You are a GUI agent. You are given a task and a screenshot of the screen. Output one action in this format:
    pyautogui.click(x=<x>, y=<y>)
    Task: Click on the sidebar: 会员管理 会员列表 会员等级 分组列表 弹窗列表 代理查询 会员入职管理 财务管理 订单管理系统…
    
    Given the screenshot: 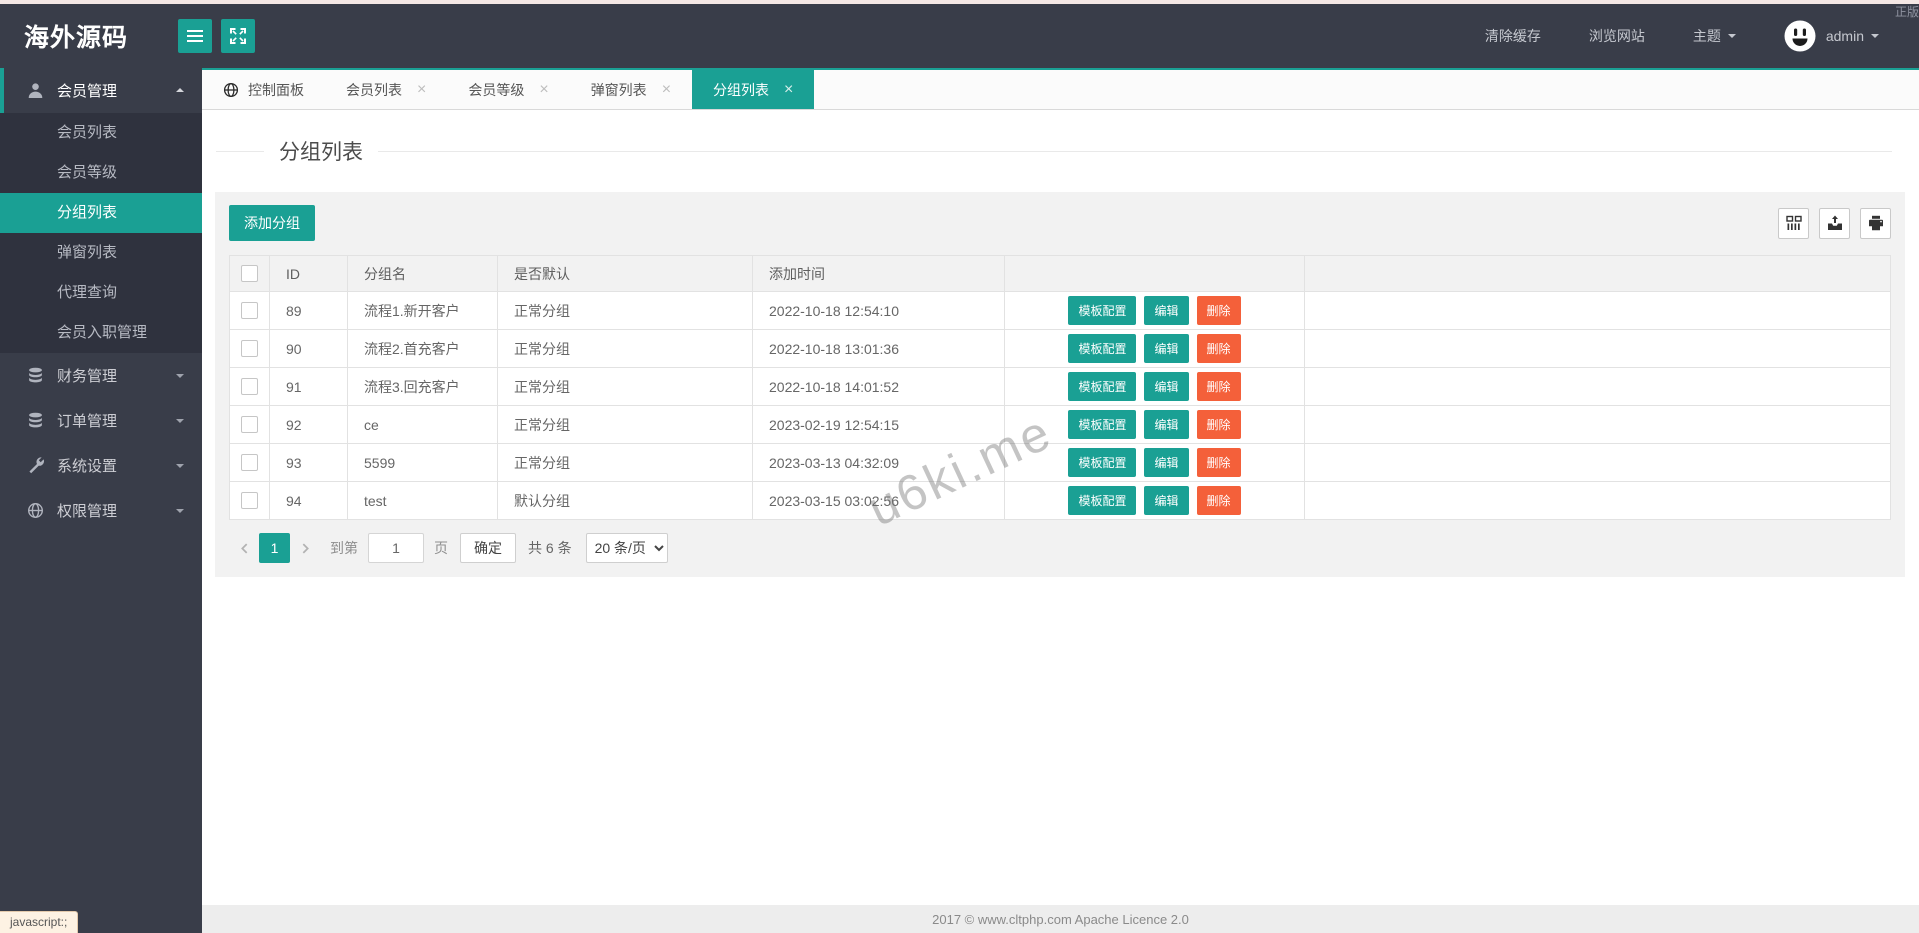 What is the action you would take?
    pyautogui.click(x=101, y=500)
    